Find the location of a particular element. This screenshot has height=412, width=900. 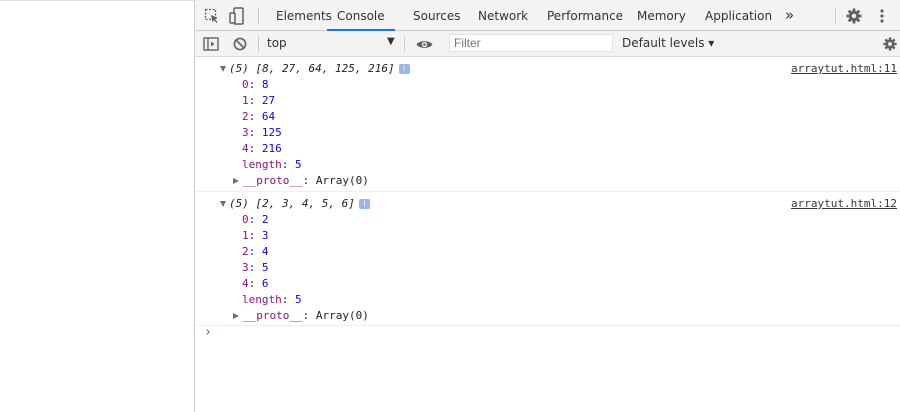

tab-application: Application is located at coordinates (738, 15).